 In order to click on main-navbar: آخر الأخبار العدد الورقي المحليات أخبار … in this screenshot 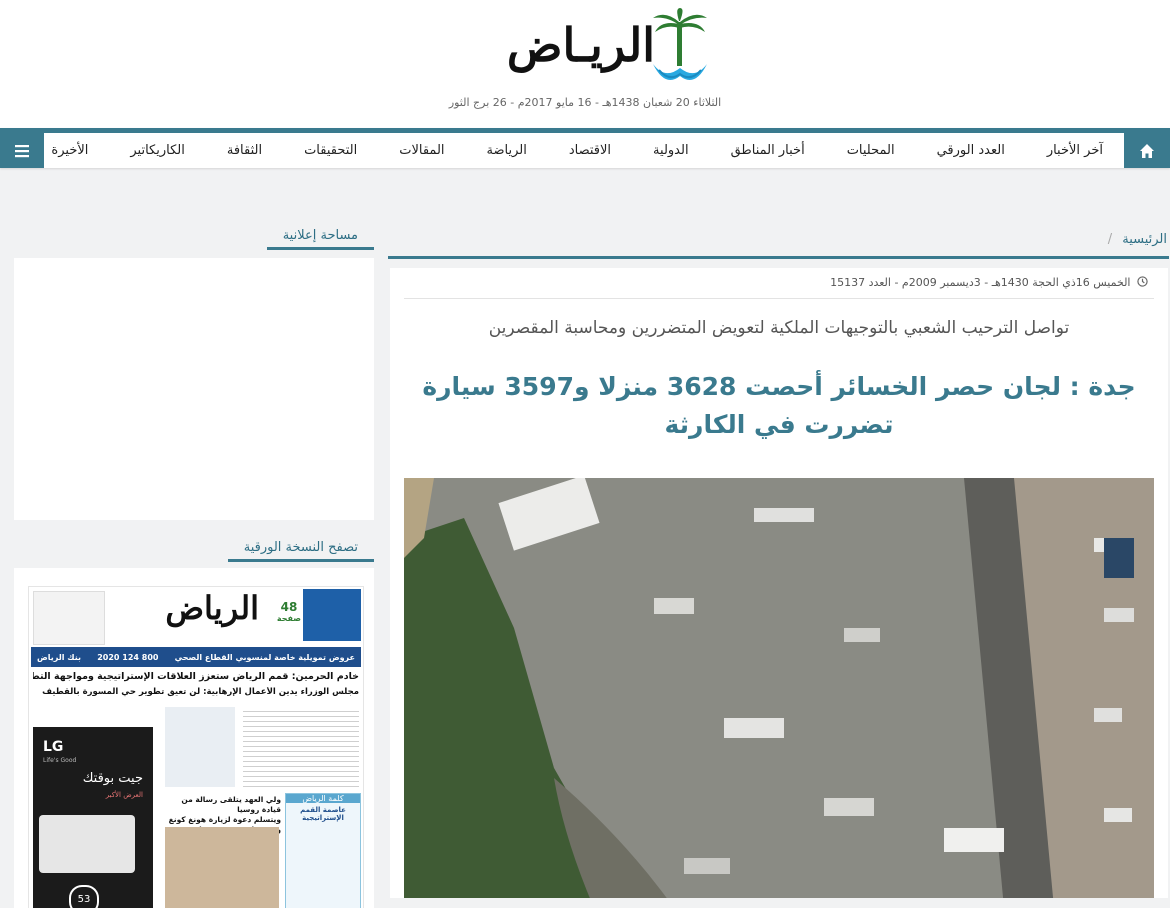, I will do `click(585, 148)`.